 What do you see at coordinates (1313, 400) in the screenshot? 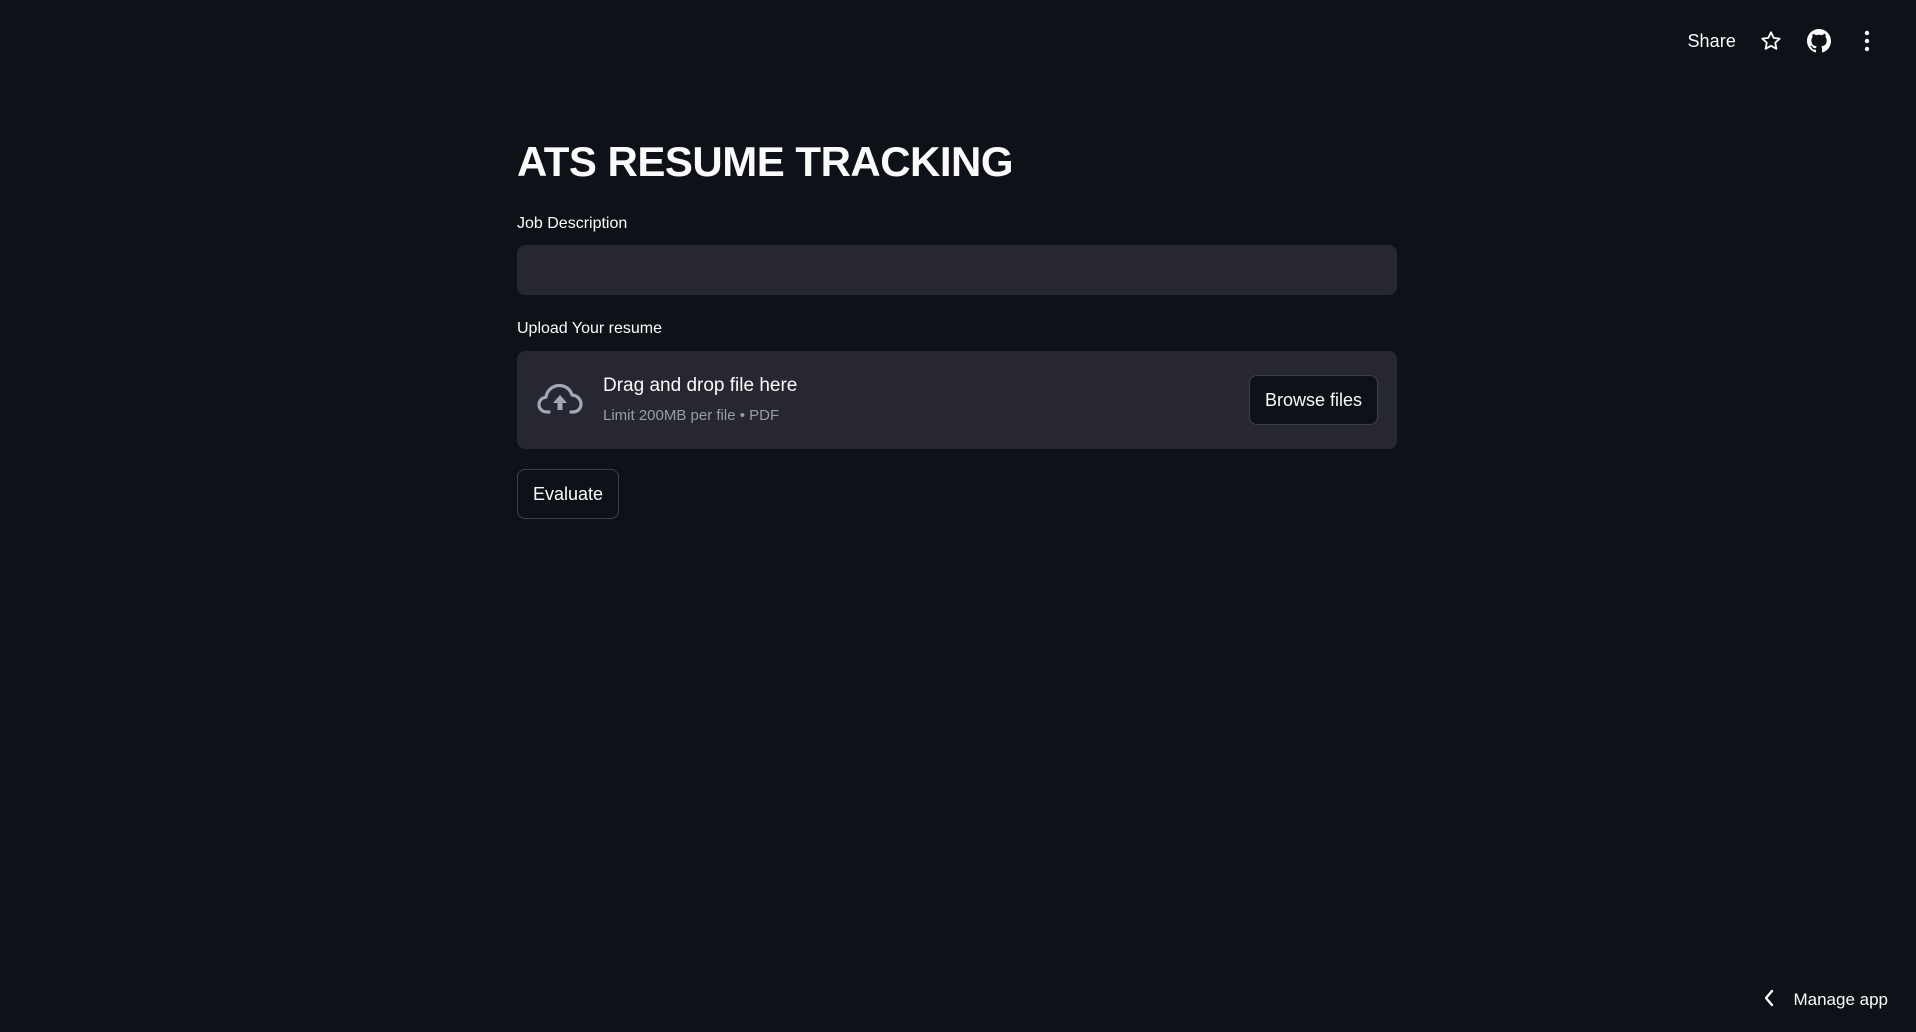
I see `browse-files-button: Browse files` at bounding box center [1313, 400].